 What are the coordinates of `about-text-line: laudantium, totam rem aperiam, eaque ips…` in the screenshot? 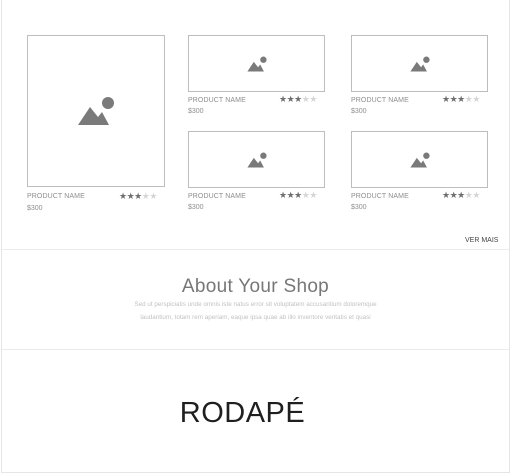 It's located at (255, 317).